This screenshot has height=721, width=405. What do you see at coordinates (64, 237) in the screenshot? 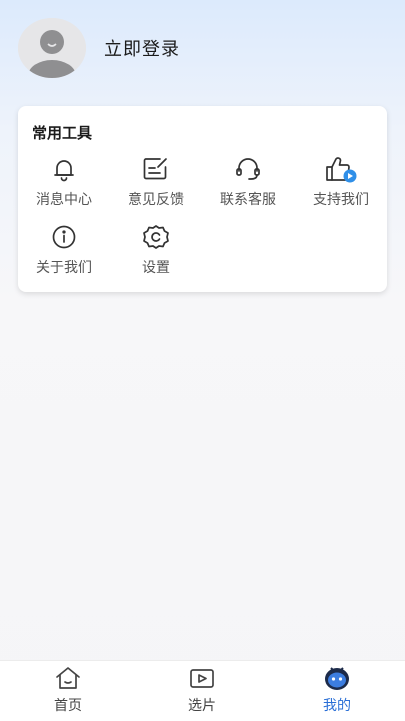
I see `info-circle-icon` at bounding box center [64, 237].